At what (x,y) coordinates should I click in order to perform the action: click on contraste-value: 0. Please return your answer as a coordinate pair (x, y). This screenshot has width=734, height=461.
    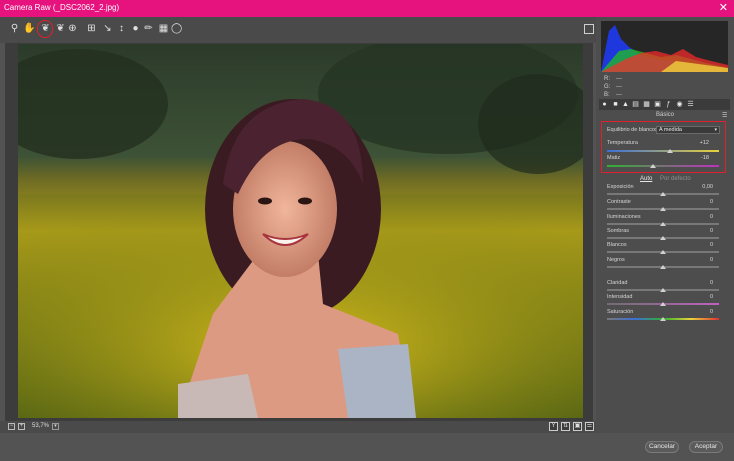
    Looking at the image, I should click on (711, 202).